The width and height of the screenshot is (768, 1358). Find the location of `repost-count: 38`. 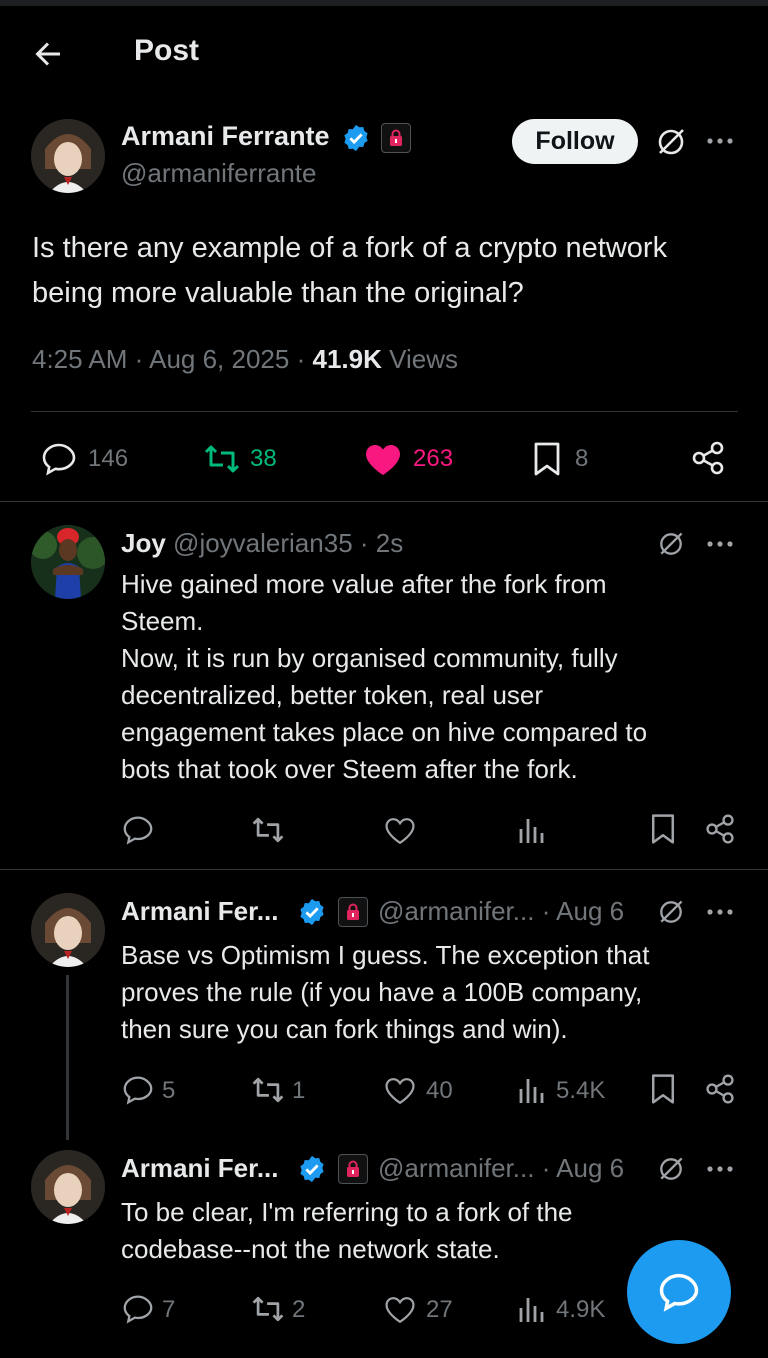

repost-count: 38 is located at coordinates (263, 458).